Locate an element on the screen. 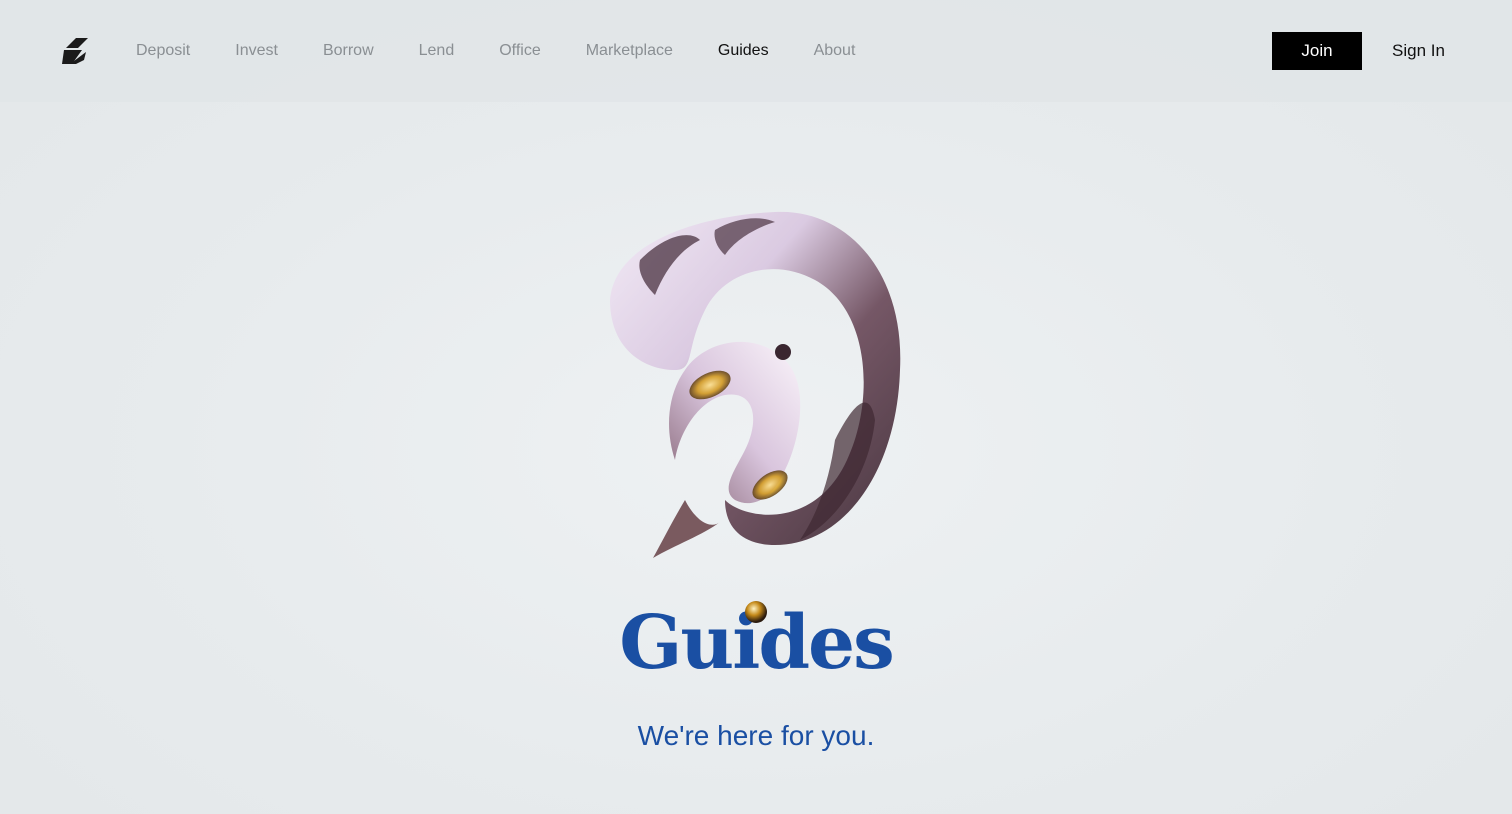 The width and height of the screenshot is (1512, 814). nav-item-about: About is located at coordinates (835, 52).